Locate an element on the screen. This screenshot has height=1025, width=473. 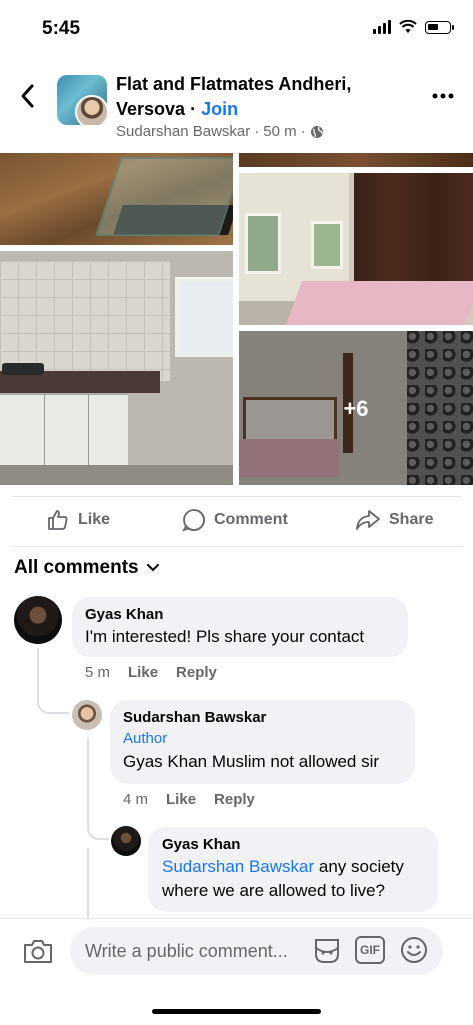
post-author: Sudarshan Bawskar is located at coordinates (183, 131).